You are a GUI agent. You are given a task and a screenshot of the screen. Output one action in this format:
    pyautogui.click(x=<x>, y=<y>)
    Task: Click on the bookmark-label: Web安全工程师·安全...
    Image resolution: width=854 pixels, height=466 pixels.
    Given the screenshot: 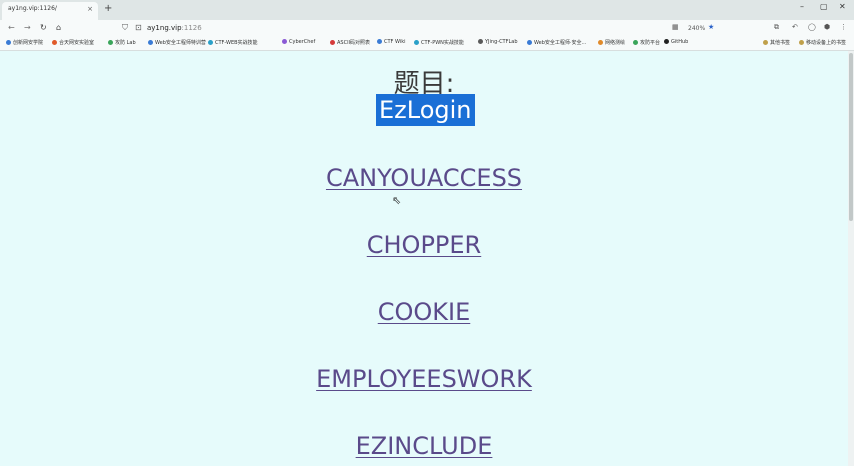 What is the action you would take?
    pyautogui.click(x=560, y=43)
    